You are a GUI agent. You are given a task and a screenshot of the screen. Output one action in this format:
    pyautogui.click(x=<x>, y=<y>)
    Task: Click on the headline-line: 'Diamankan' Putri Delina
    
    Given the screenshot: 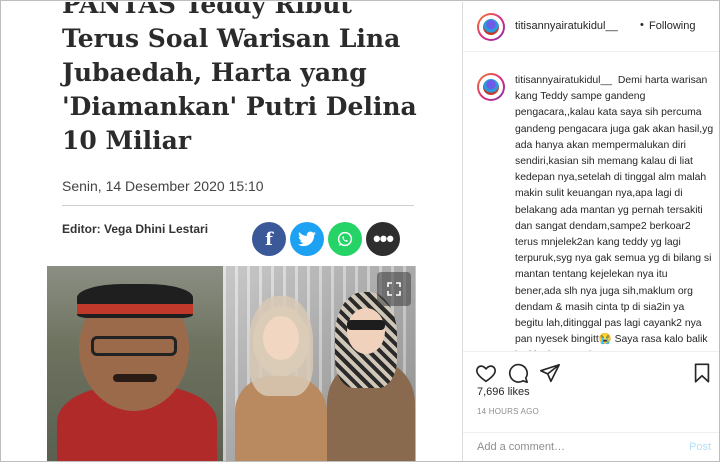 What is the action you would take?
    pyautogui.click(x=239, y=106)
    